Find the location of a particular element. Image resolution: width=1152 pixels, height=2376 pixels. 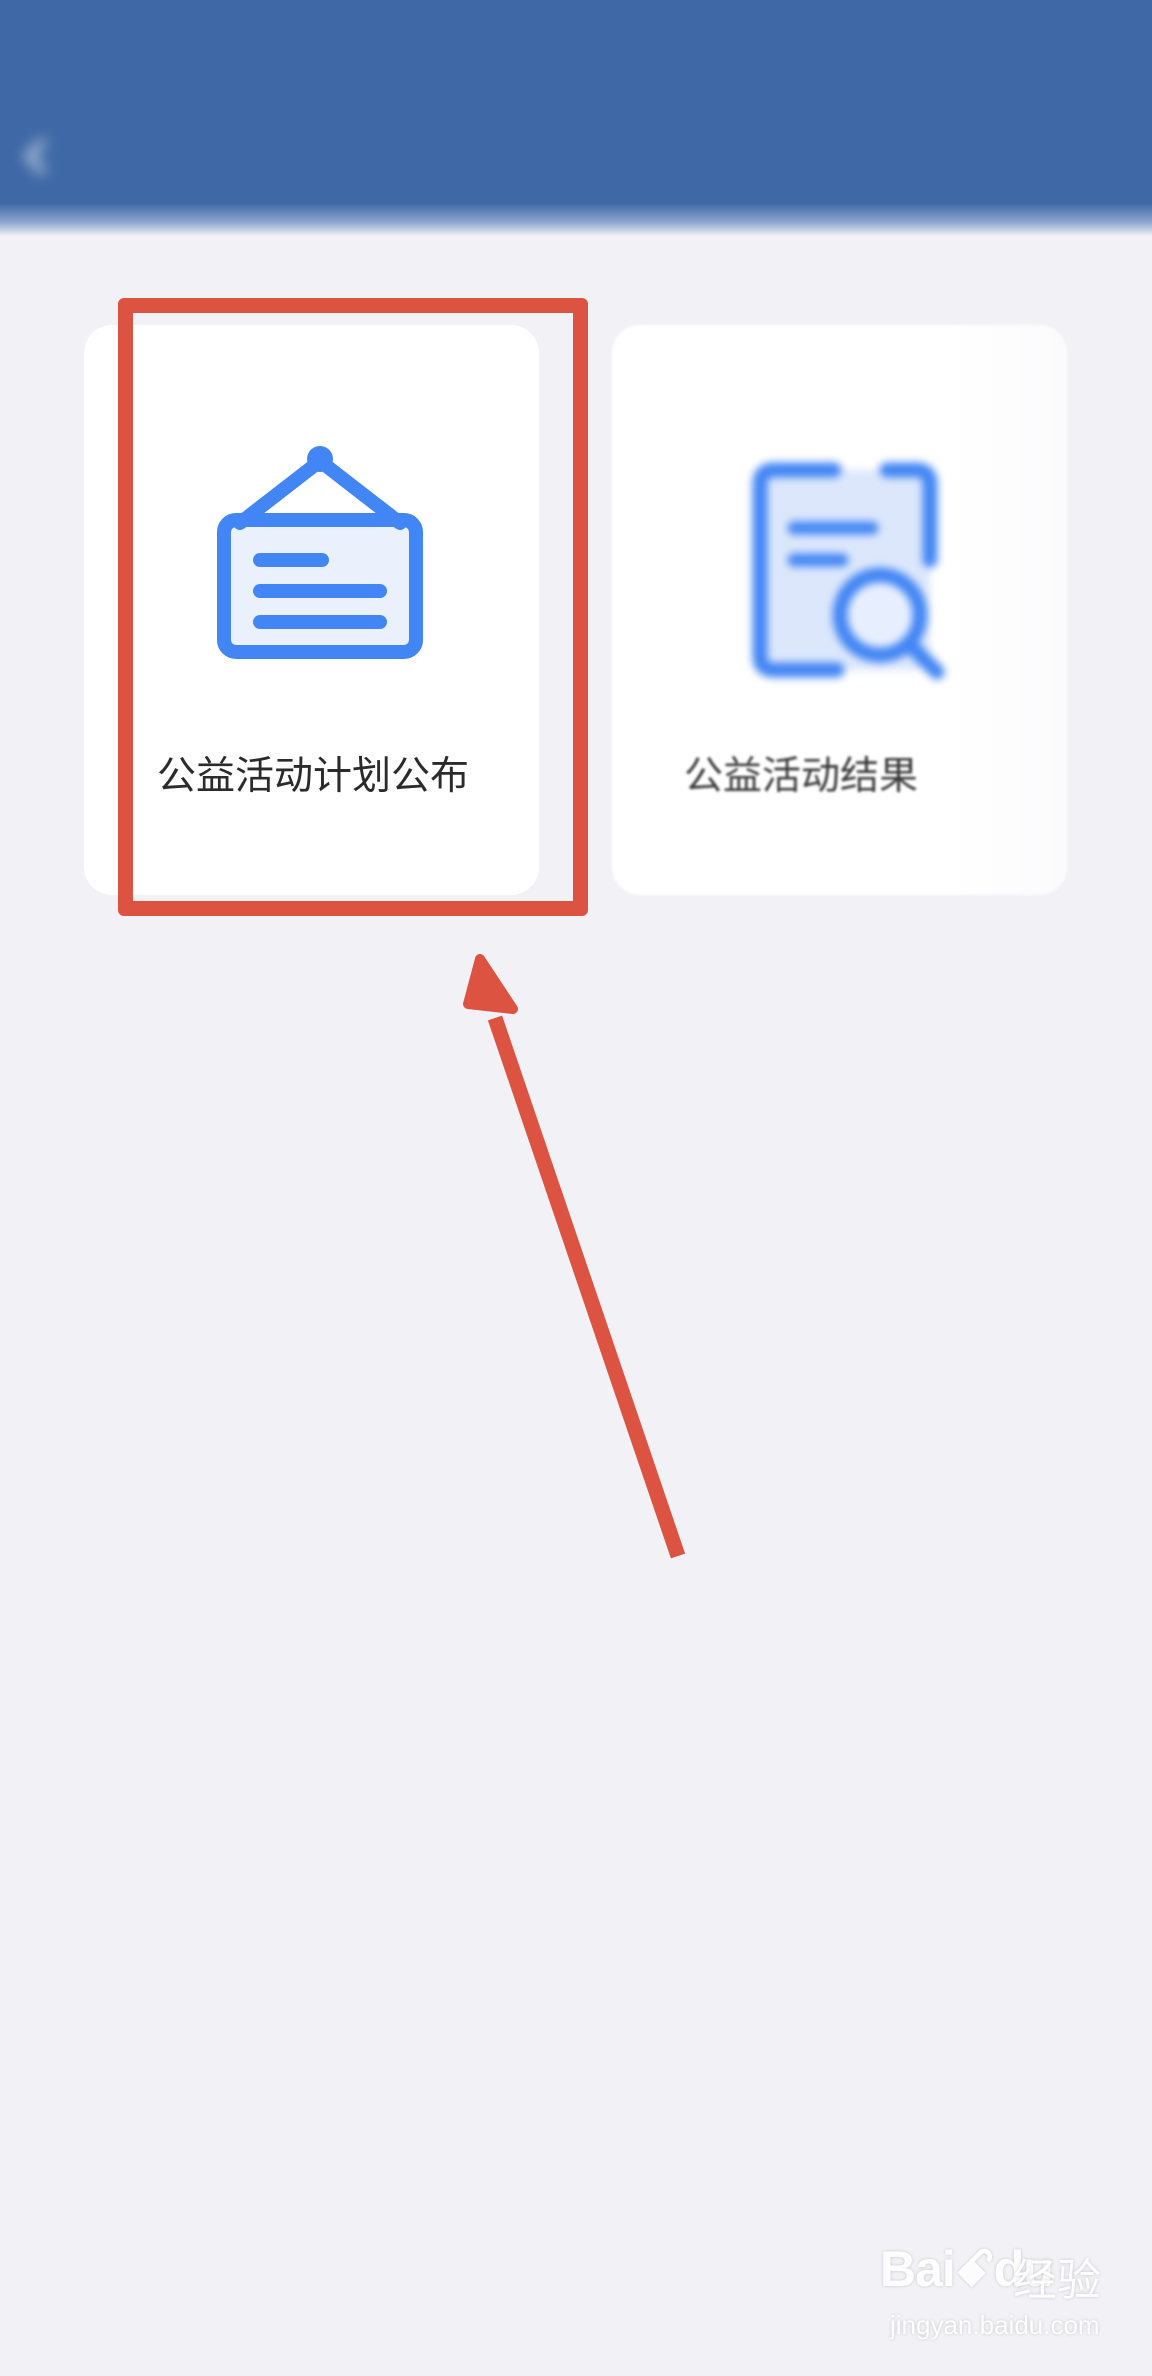

highlight-box is located at coordinates (353, 607).